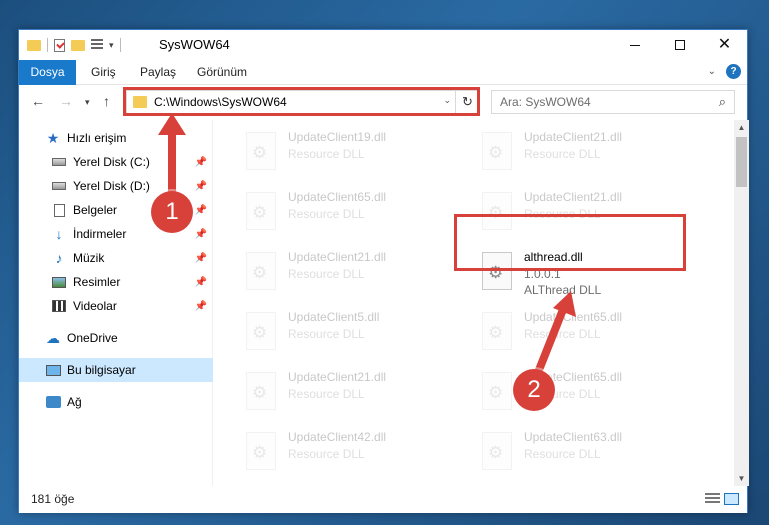  What do you see at coordinates (355, 332) in the screenshot?
I see `file-tile: ⚙ UpdateClient5.dll Resource DLL` at bounding box center [355, 332].